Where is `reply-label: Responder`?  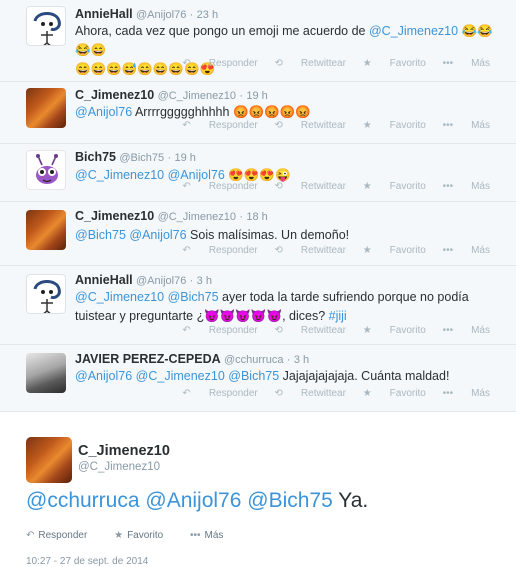 reply-label: Responder is located at coordinates (233, 250).